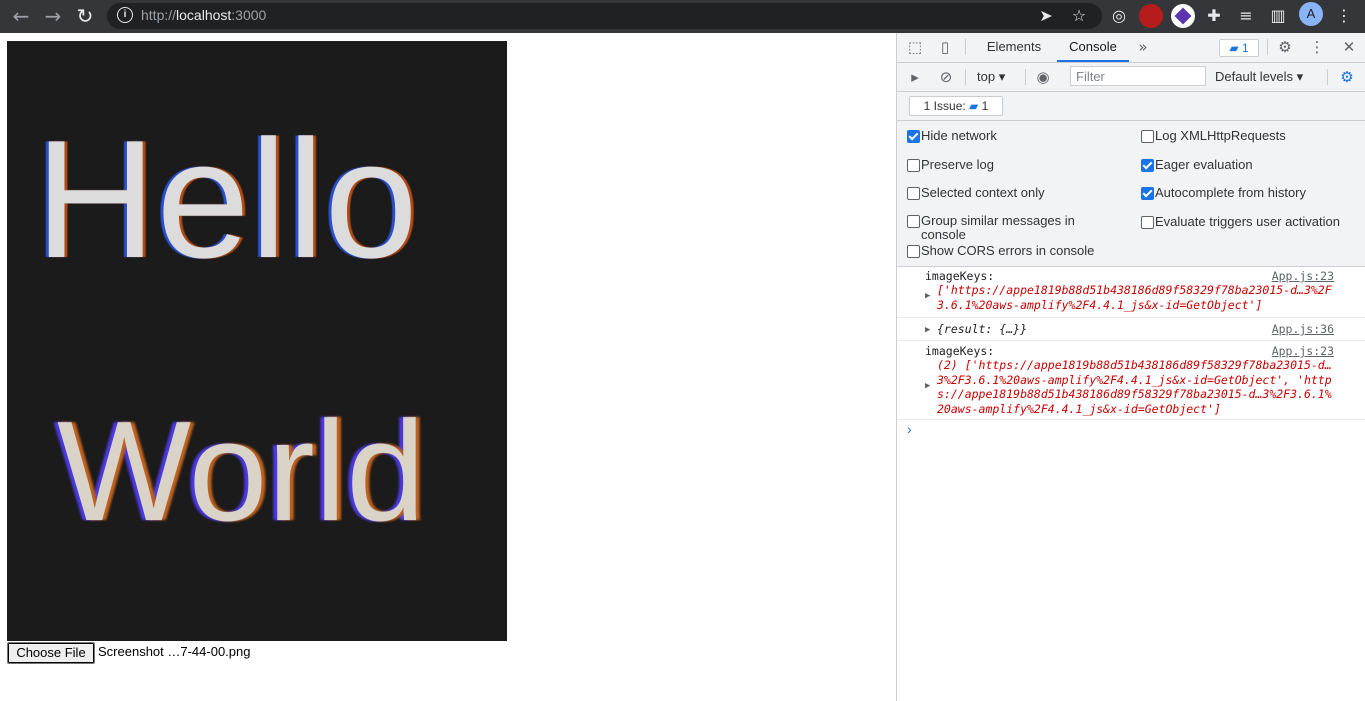 This screenshot has height=701, width=1365. What do you see at coordinates (1137, 329) in the screenshot?
I see `message-value: {result: {…}}` at bounding box center [1137, 329].